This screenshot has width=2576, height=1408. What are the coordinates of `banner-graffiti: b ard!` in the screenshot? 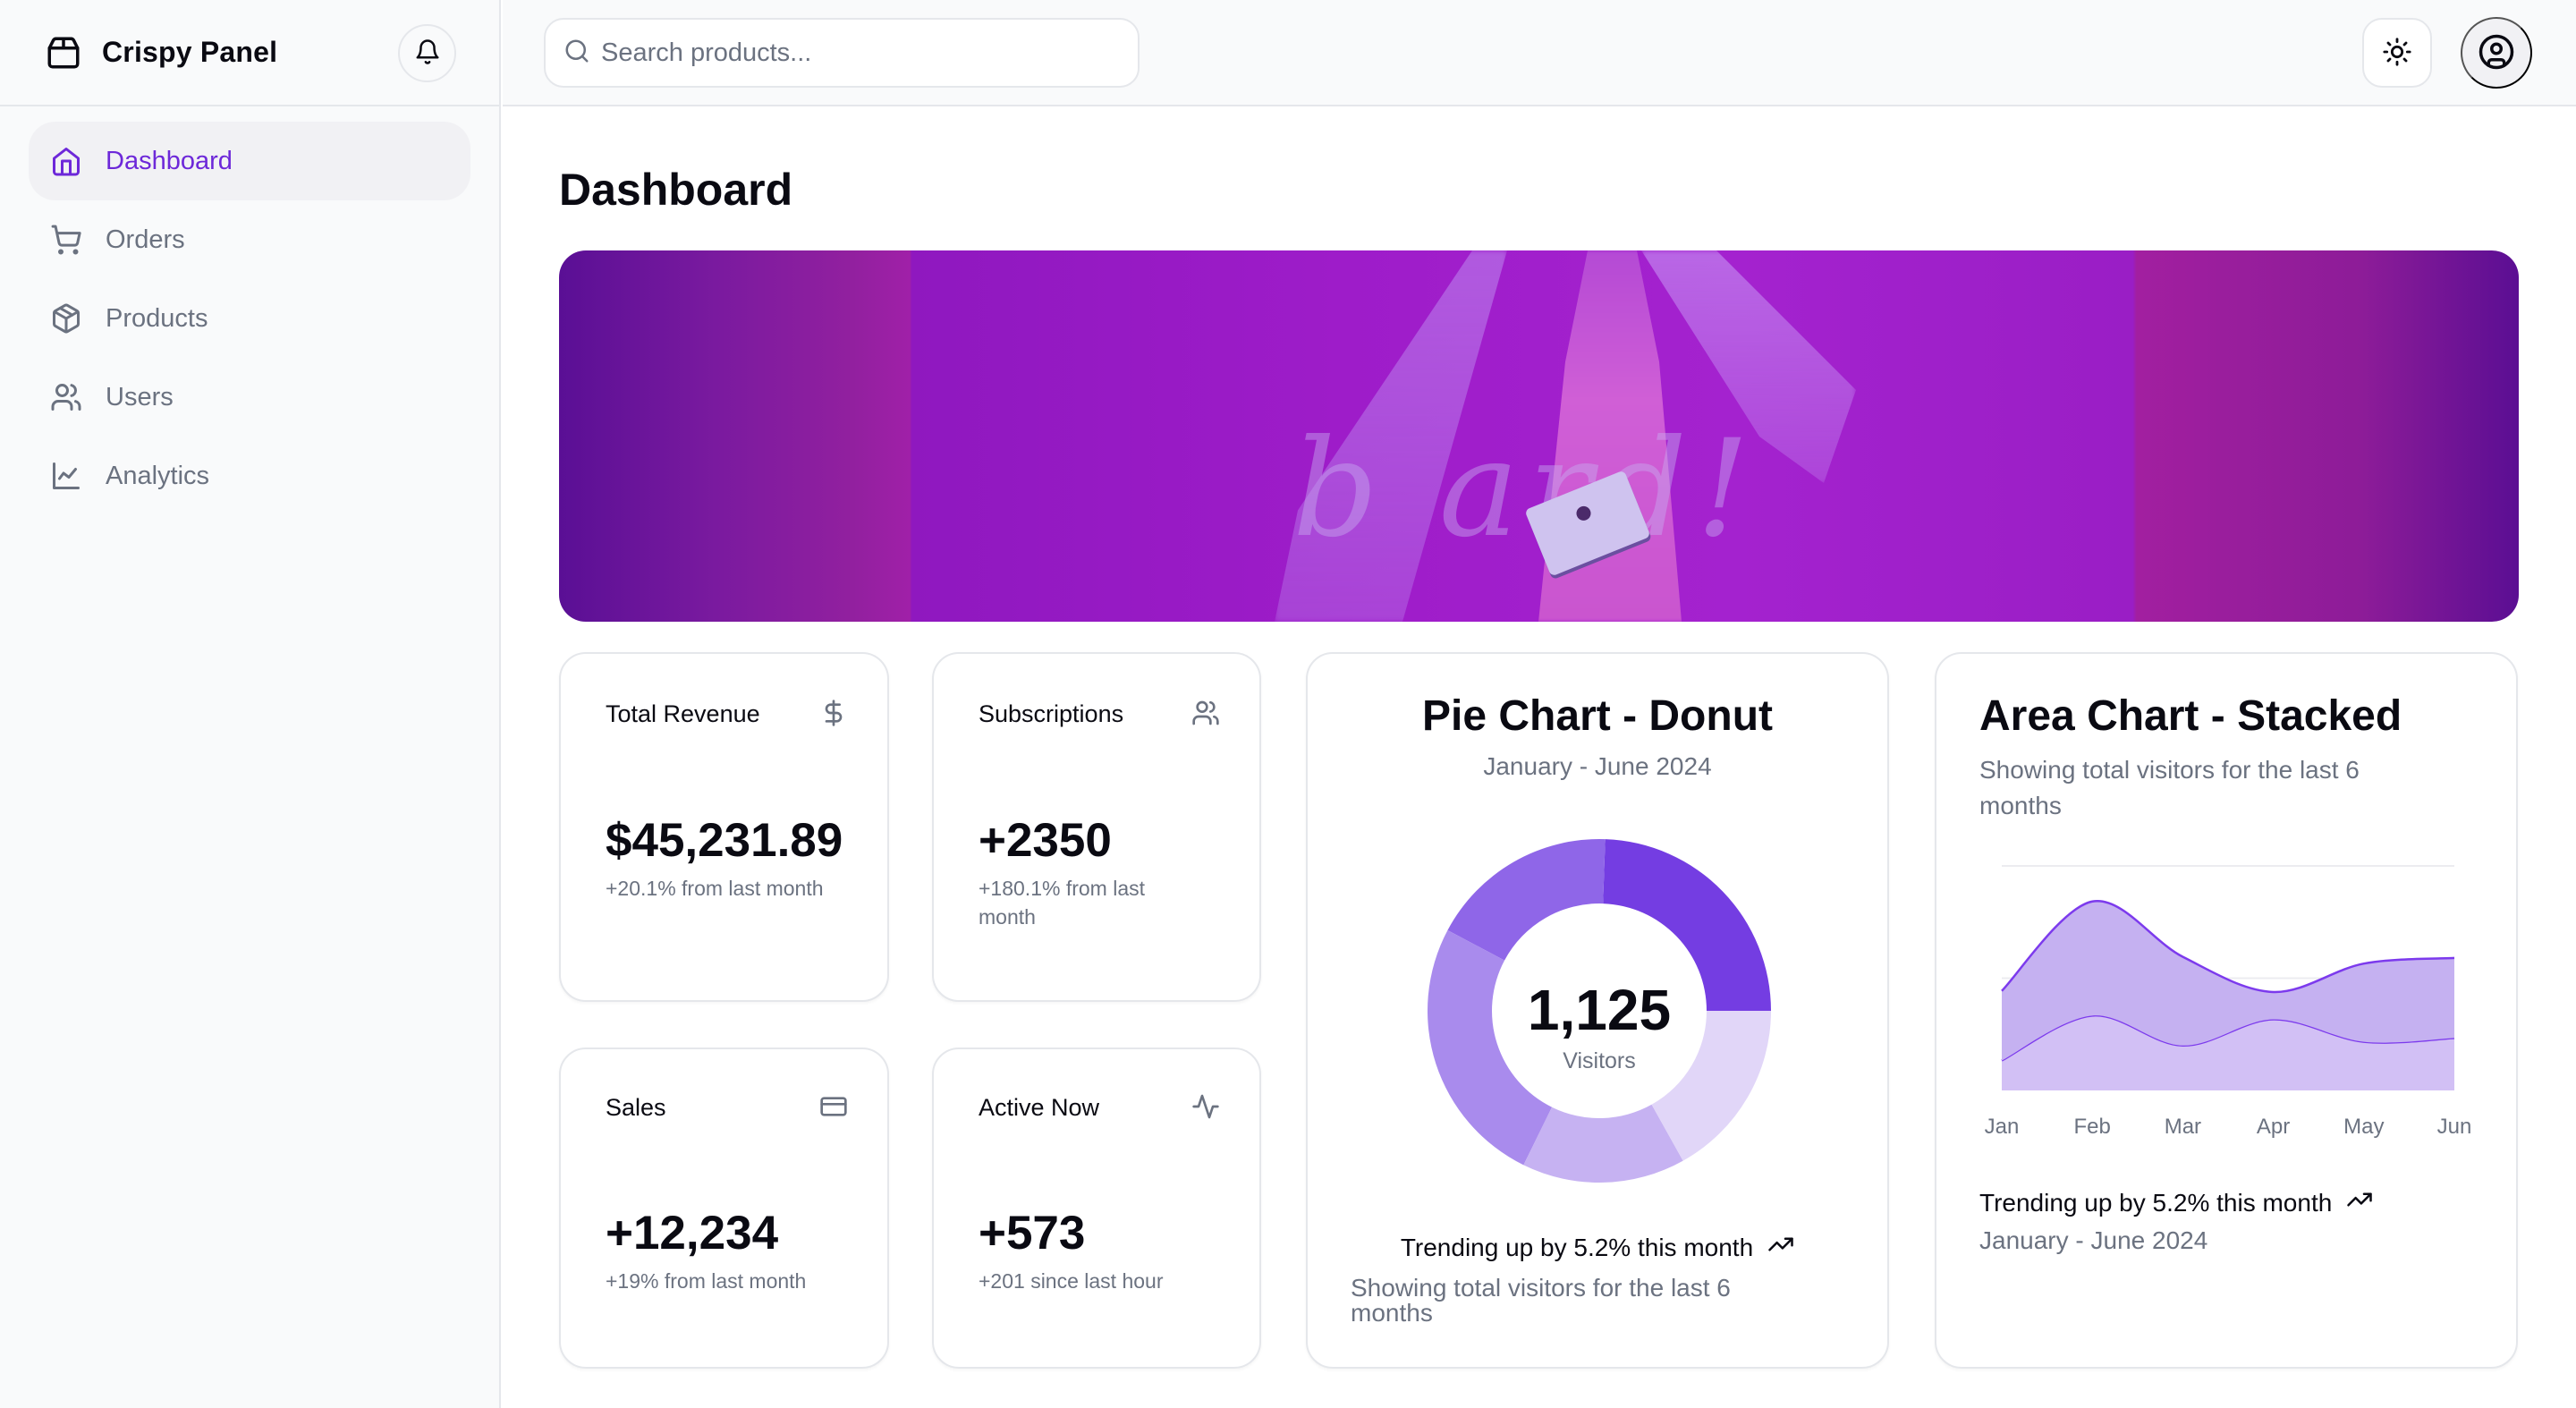 It's located at (1525, 489).